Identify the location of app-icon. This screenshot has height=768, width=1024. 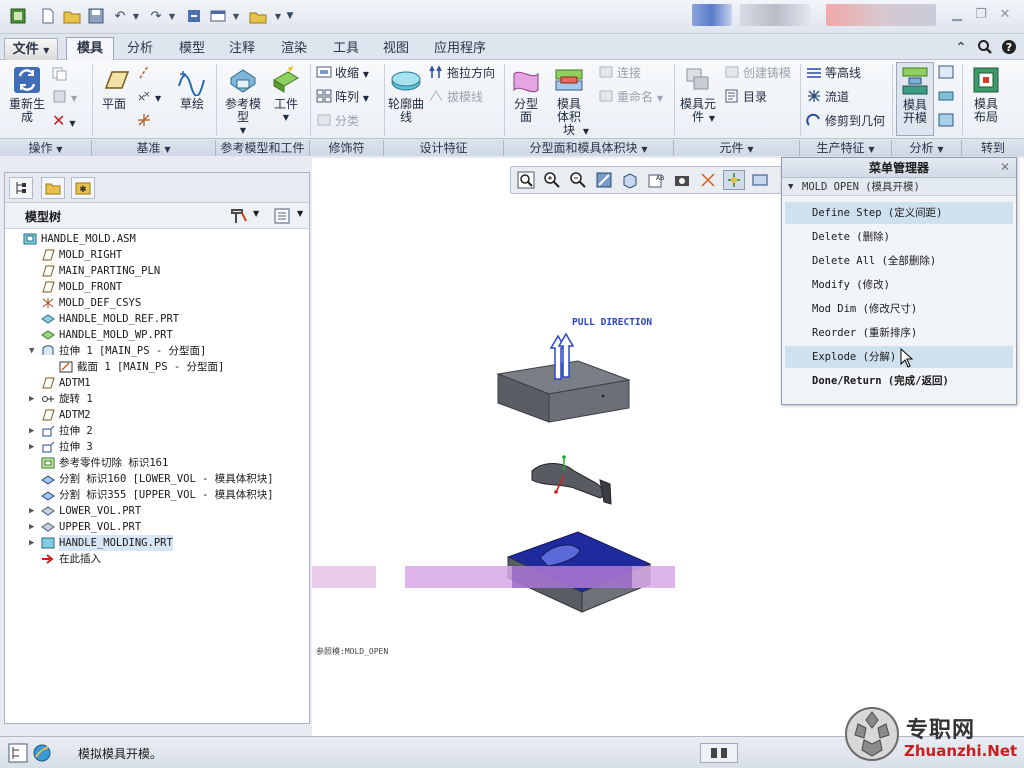
(18, 16).